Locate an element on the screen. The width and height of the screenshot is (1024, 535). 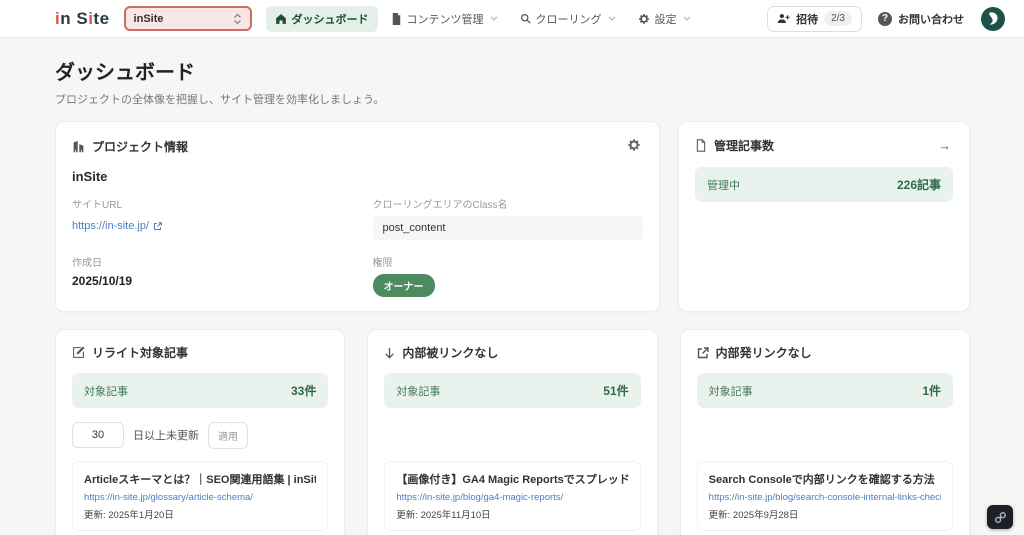
no-outbound-count-value: 1件 is located at coordinates (931, 391).